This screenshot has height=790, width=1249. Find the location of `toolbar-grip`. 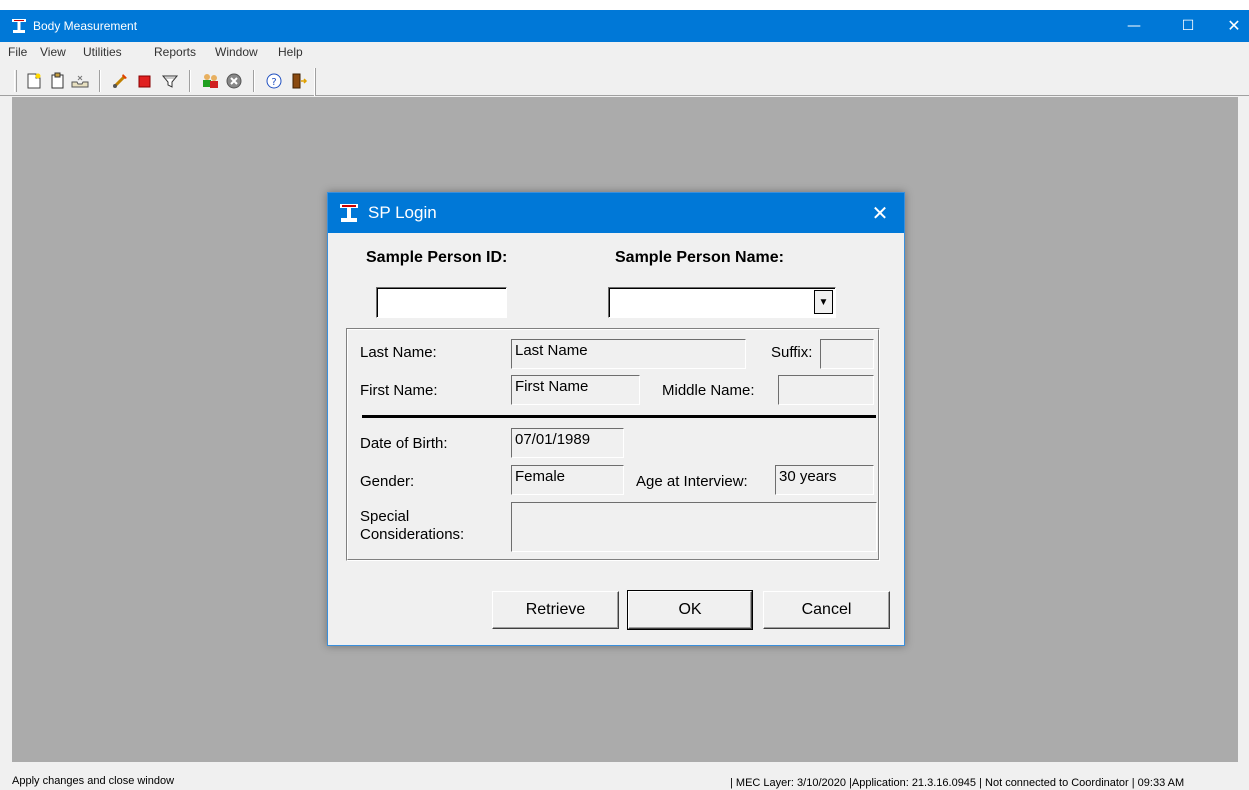

toolbar-grip is located at coordinates (15, 81).